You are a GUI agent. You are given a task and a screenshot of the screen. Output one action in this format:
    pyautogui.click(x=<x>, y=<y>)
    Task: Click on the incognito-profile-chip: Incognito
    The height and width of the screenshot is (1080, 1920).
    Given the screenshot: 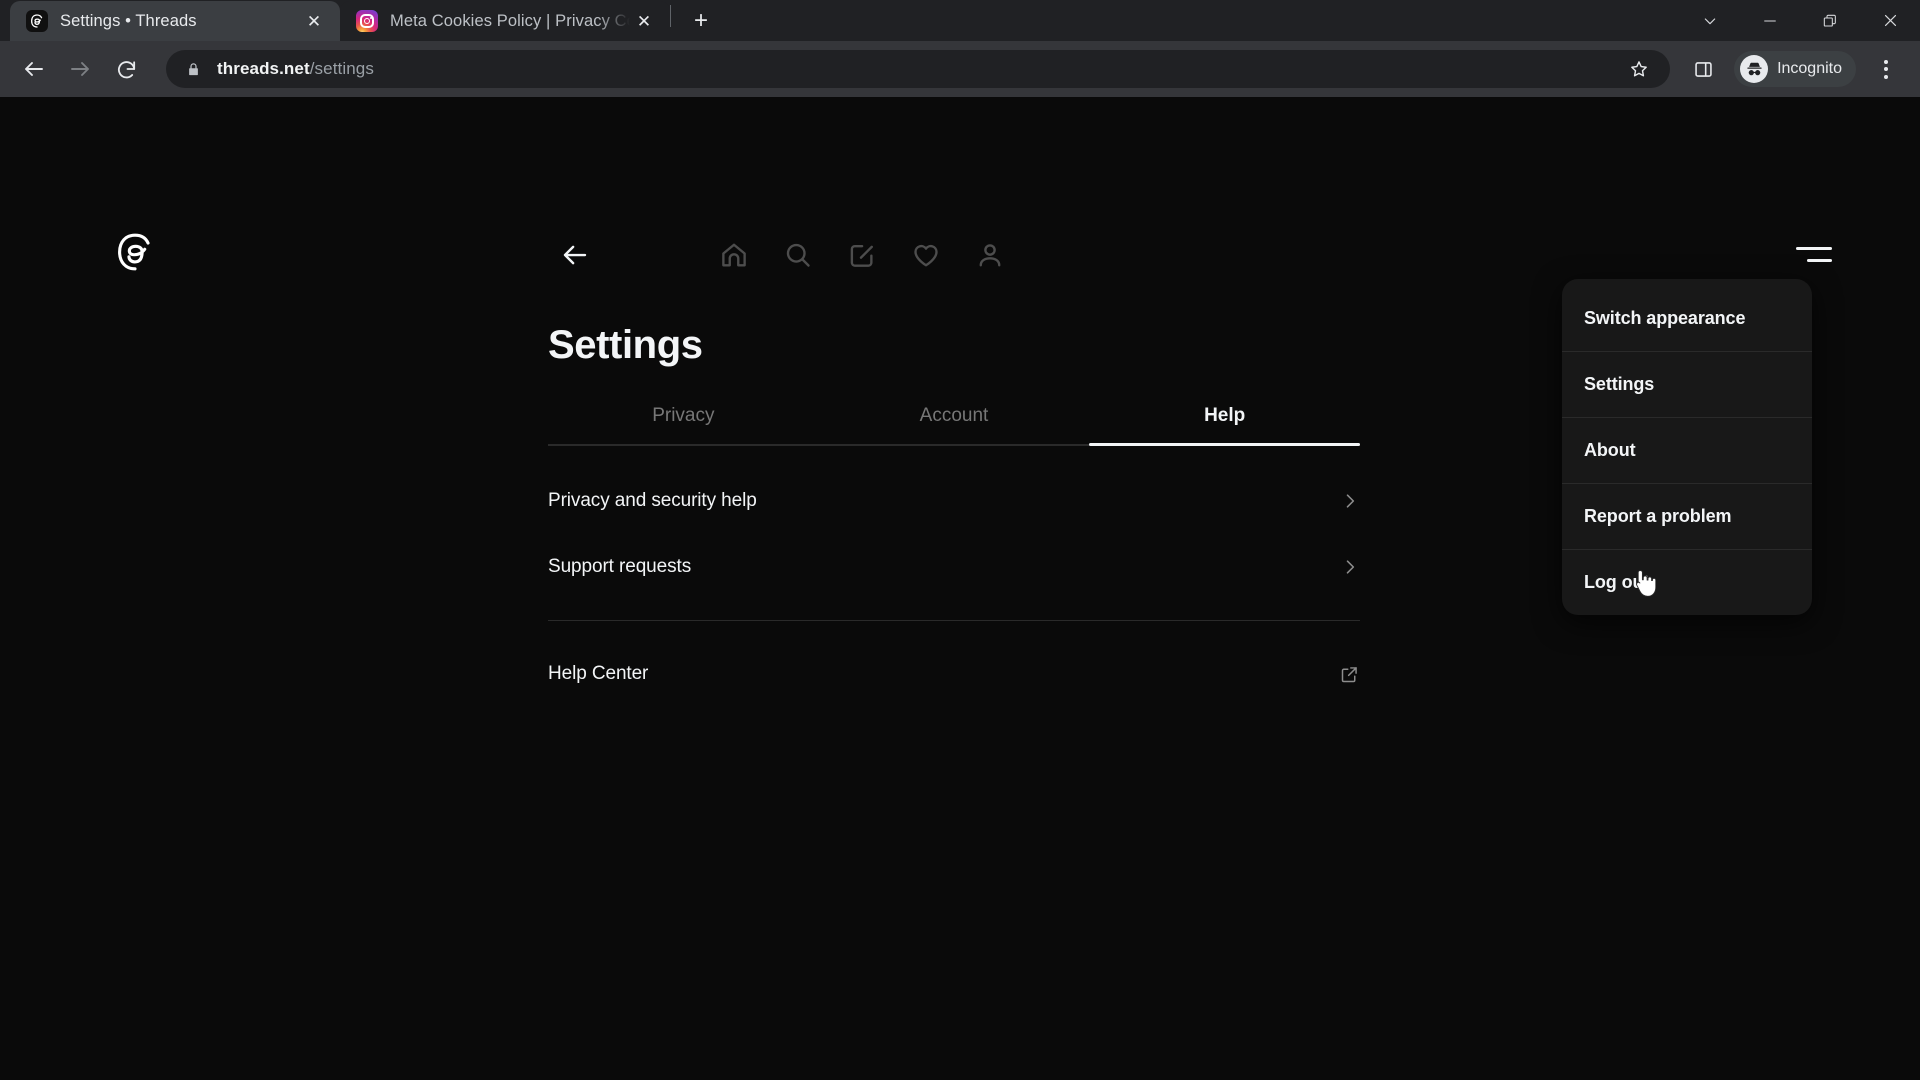 What is the action you would take?
    pyautogui.click(x=1795, y=69)
    